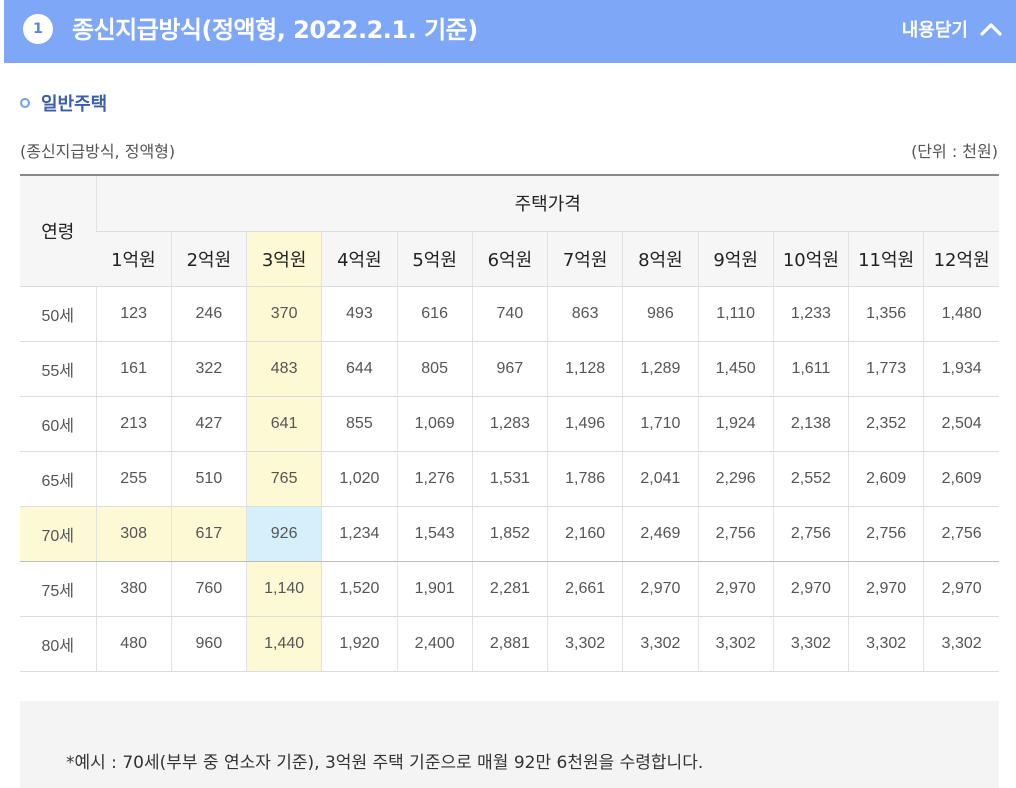  I want to click on value-cell: 483, so click(283, 369).